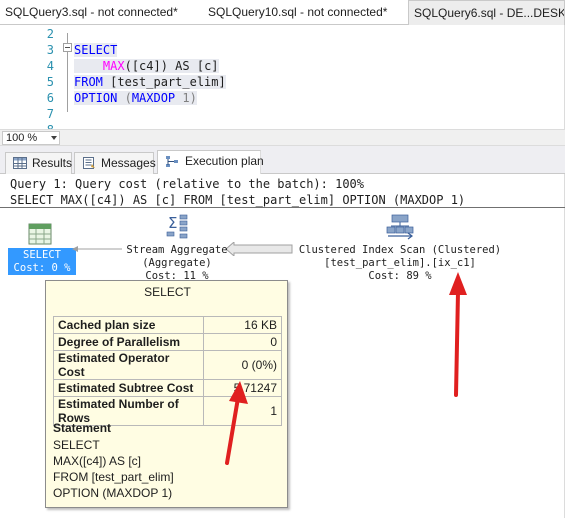 The height and width of the screenshot is (518, 565). What do you see at coordinates (128, 365) in the screenshot?
I see `property-name: Estimated Operator Cost` at bounding box center [128, 365].